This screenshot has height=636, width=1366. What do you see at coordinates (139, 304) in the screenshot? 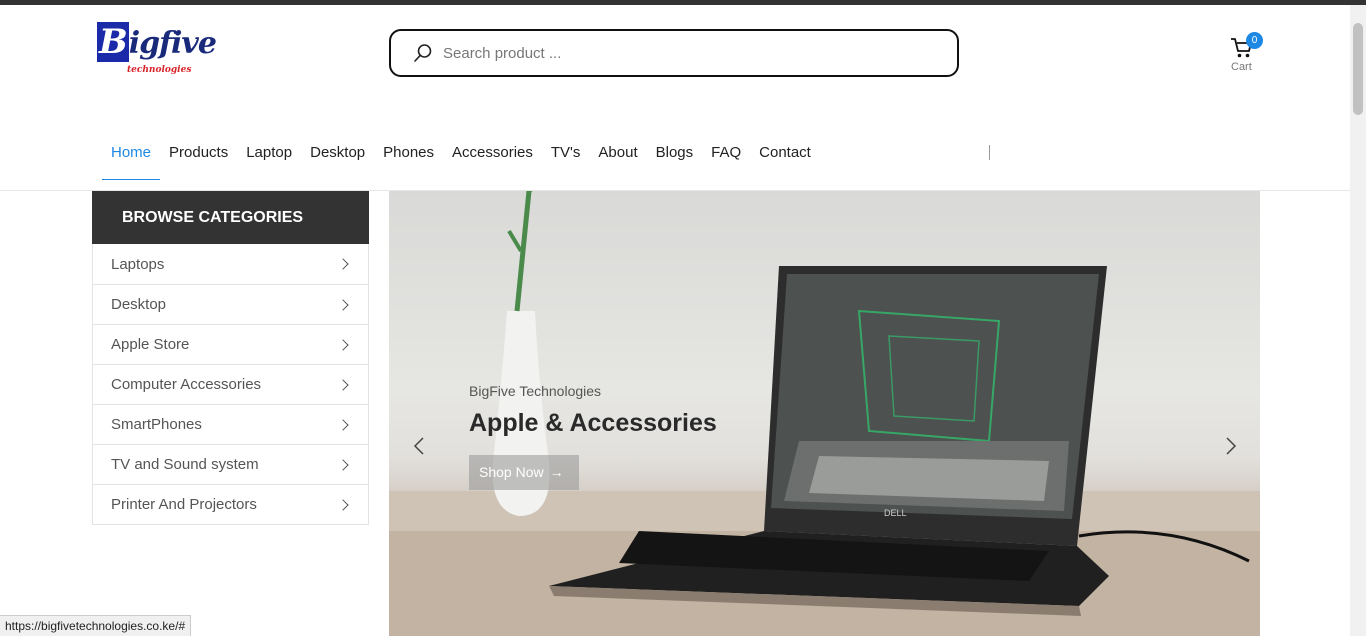
I see `category-label: Desktop` at bounding box center [139, 304].